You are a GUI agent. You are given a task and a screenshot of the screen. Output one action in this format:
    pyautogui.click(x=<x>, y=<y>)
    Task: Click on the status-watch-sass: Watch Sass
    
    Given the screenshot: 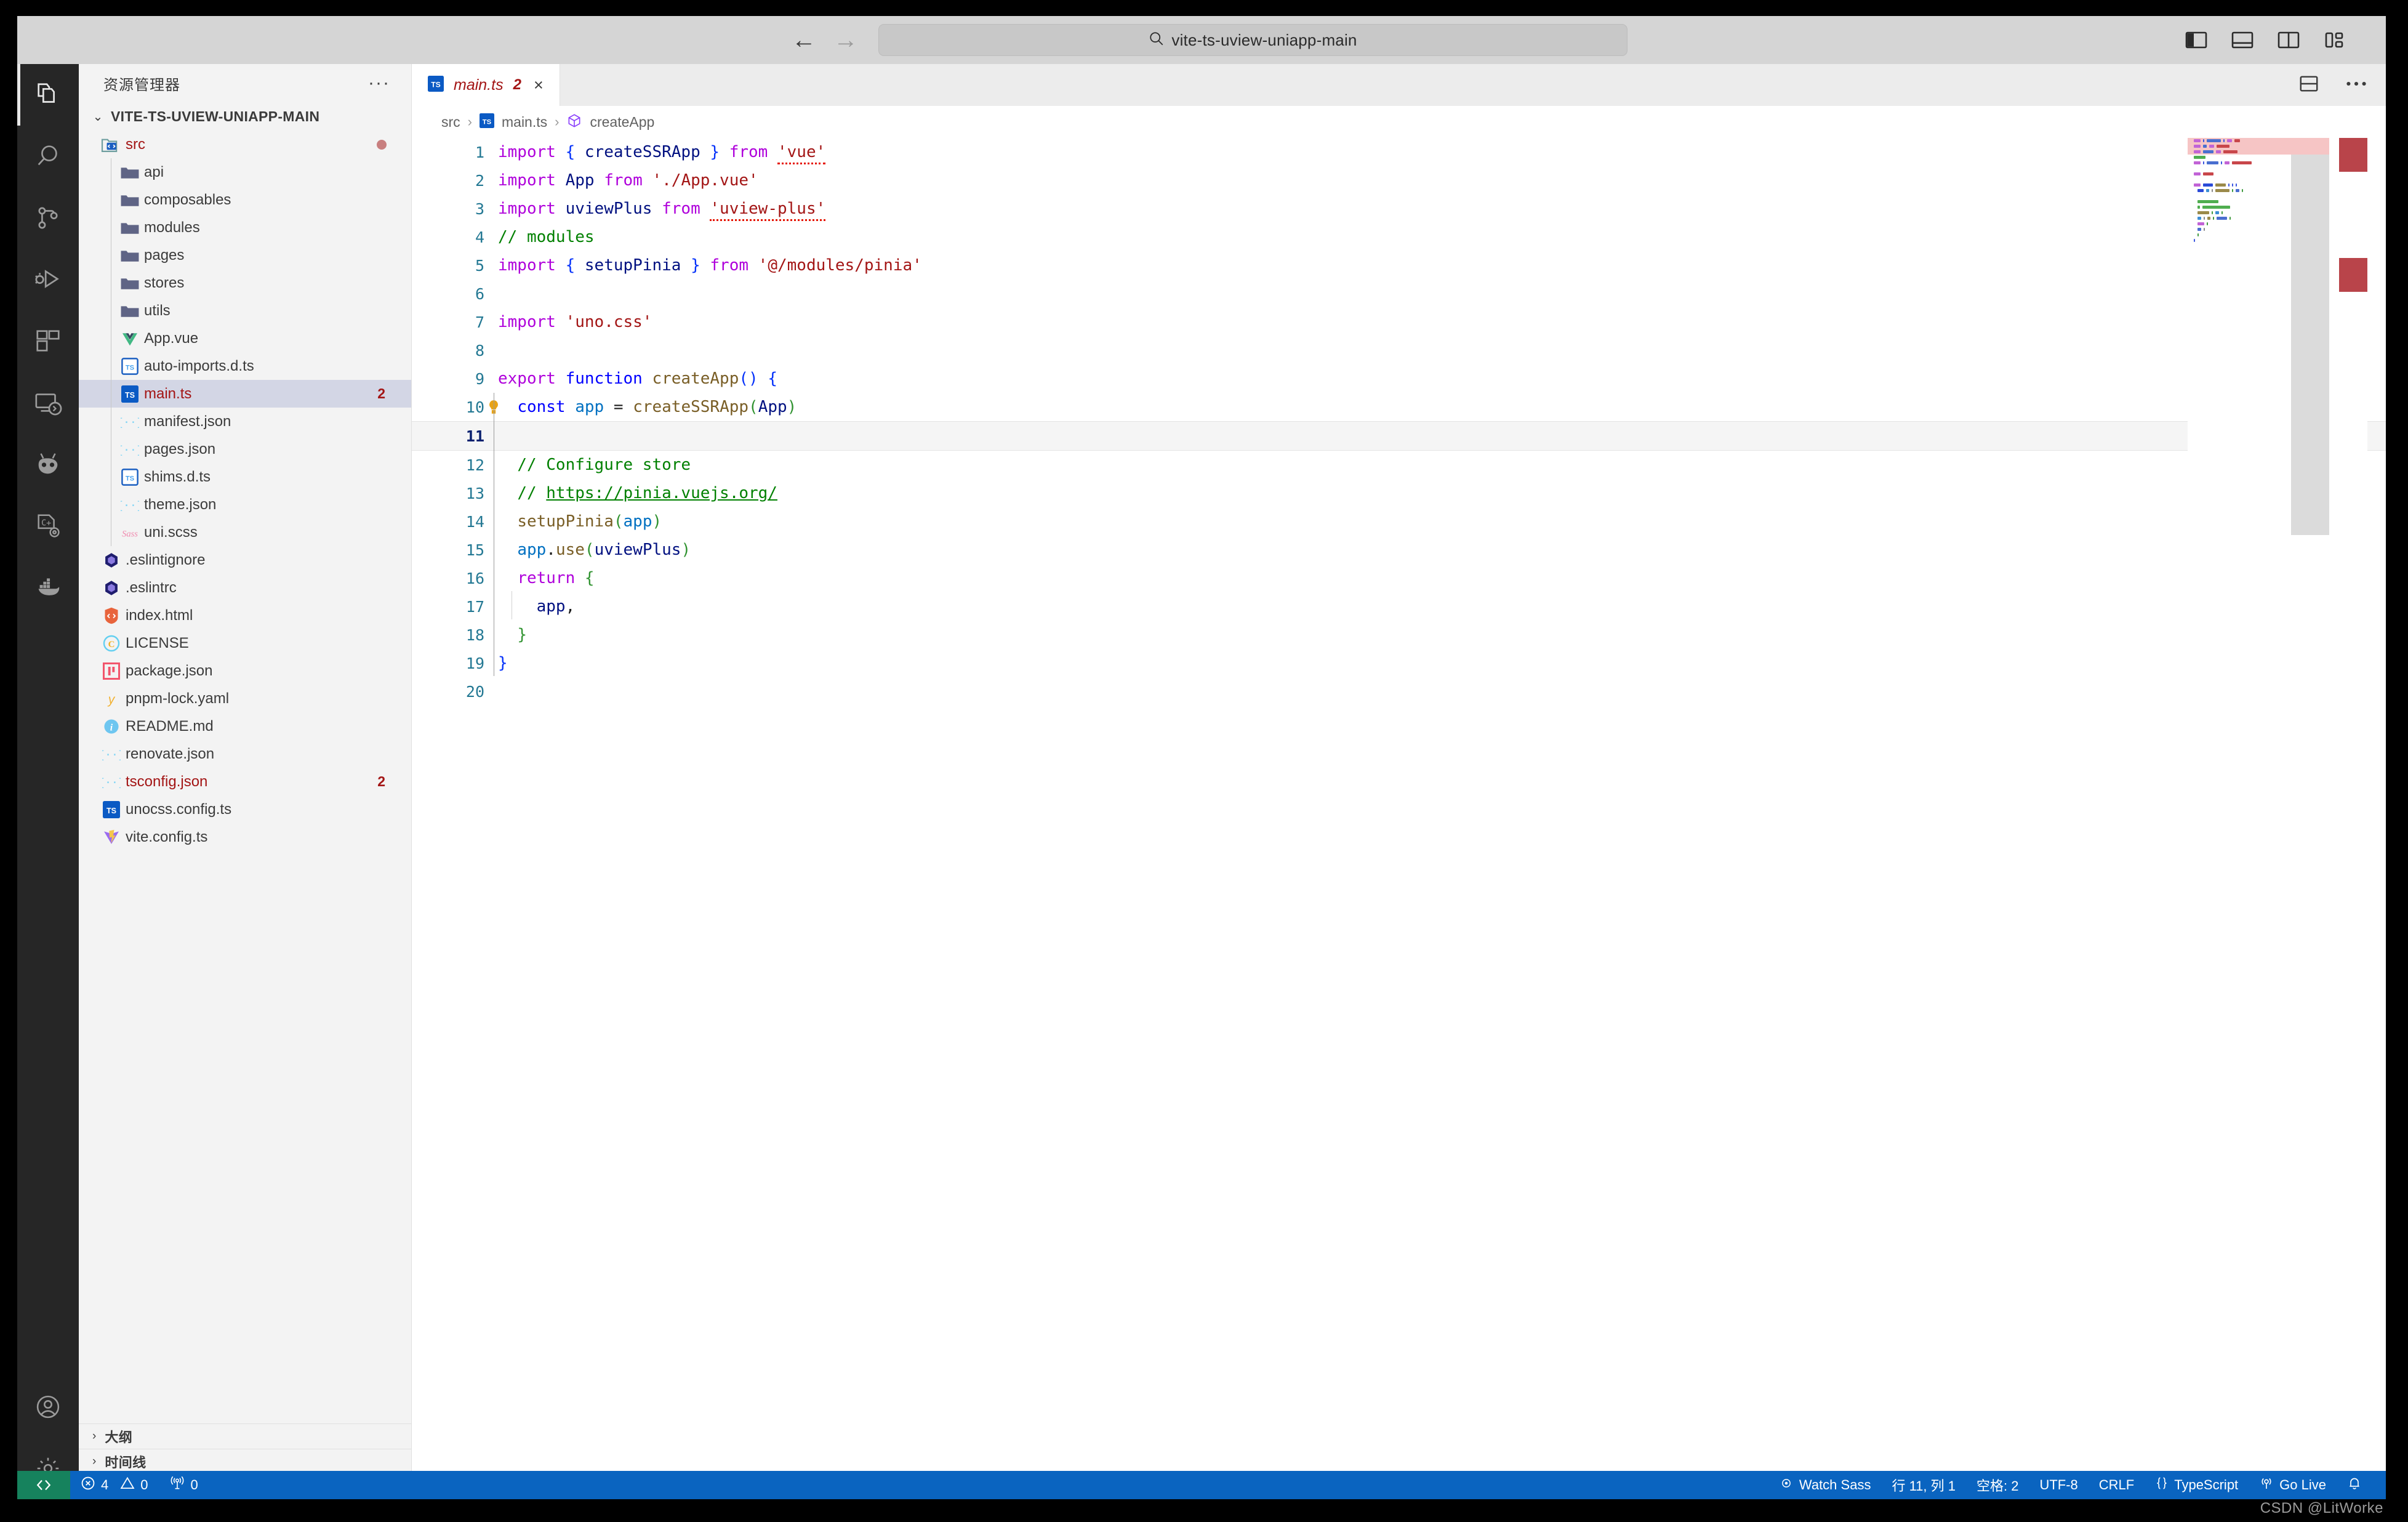 What is the action you would take?
    pyautogui.click(x=1825, y=1485)
    